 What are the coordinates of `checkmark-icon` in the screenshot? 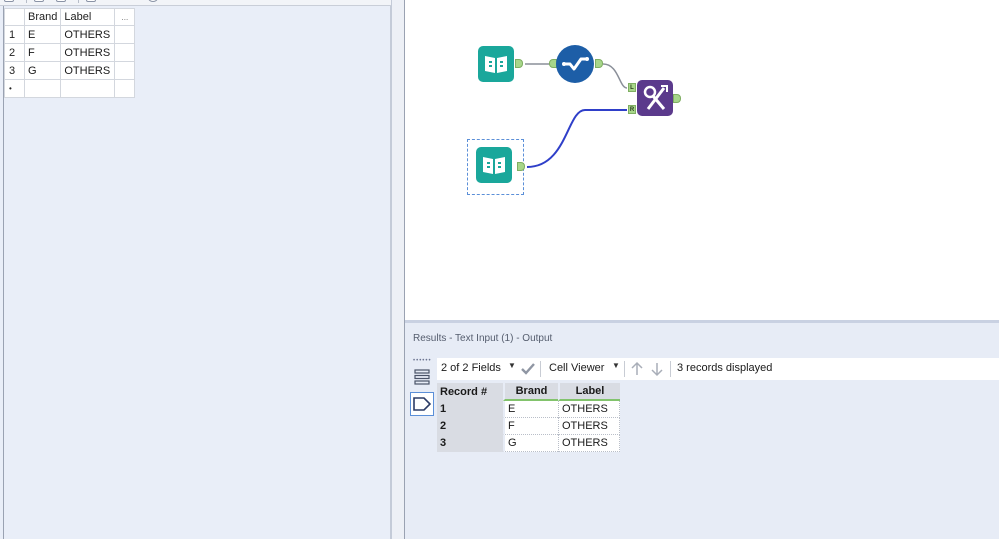 It's located at (528, 369).